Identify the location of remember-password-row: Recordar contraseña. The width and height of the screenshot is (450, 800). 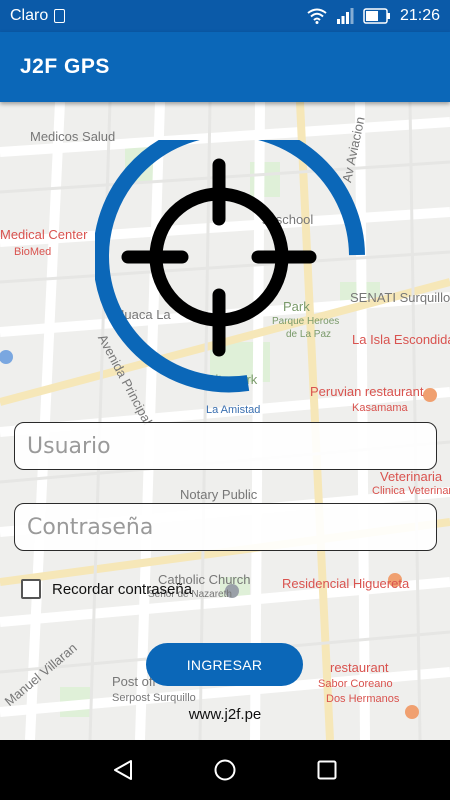
(106, 589).